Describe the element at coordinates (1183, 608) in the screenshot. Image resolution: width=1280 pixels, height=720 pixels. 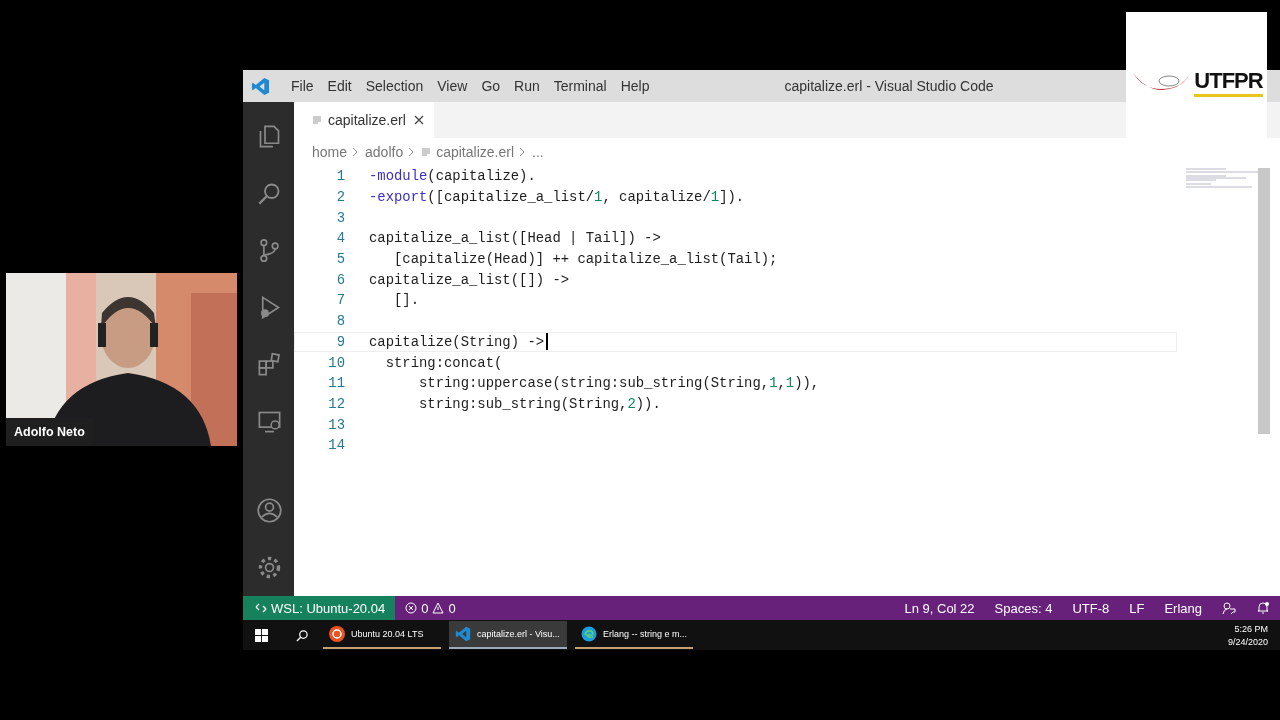
I see `status-item: Erlang` at that location.